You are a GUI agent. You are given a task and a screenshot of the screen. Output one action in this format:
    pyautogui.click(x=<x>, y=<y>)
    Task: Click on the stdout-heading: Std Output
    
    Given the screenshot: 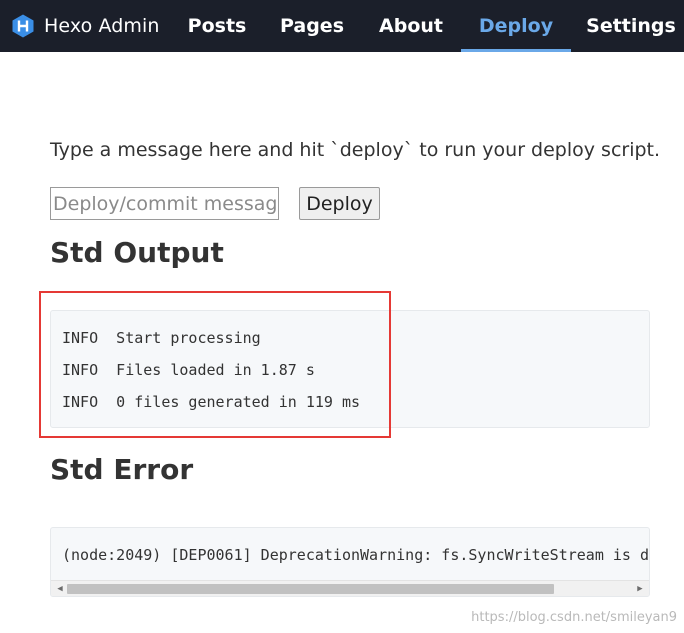 What is the action you would take?
    pyautogui.click(x=137, y=252)
    